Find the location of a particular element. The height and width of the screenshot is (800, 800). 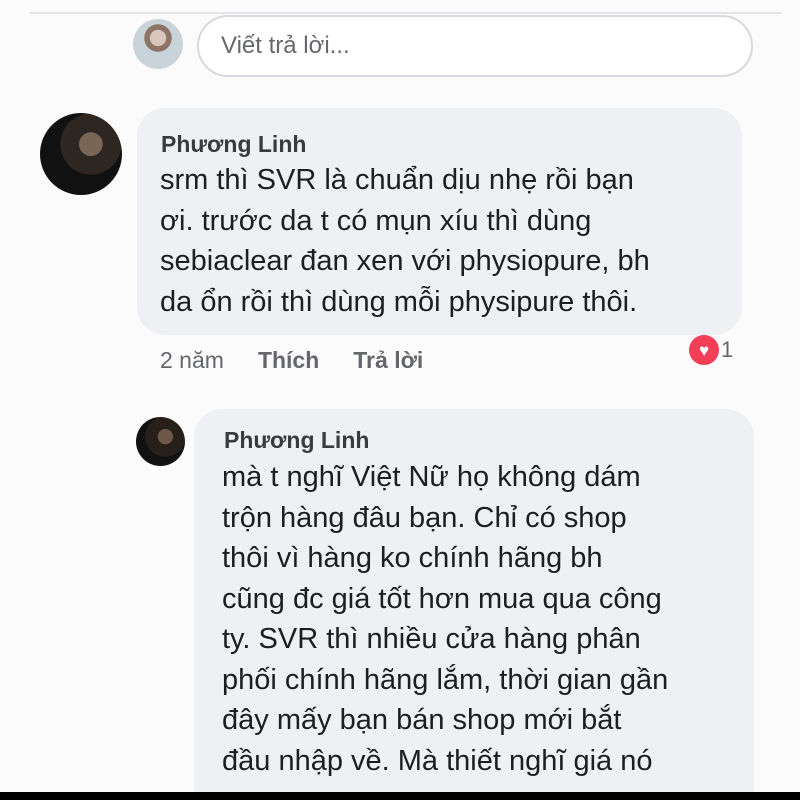

reply-button: Trả lời is located at coordinates (388, 360).